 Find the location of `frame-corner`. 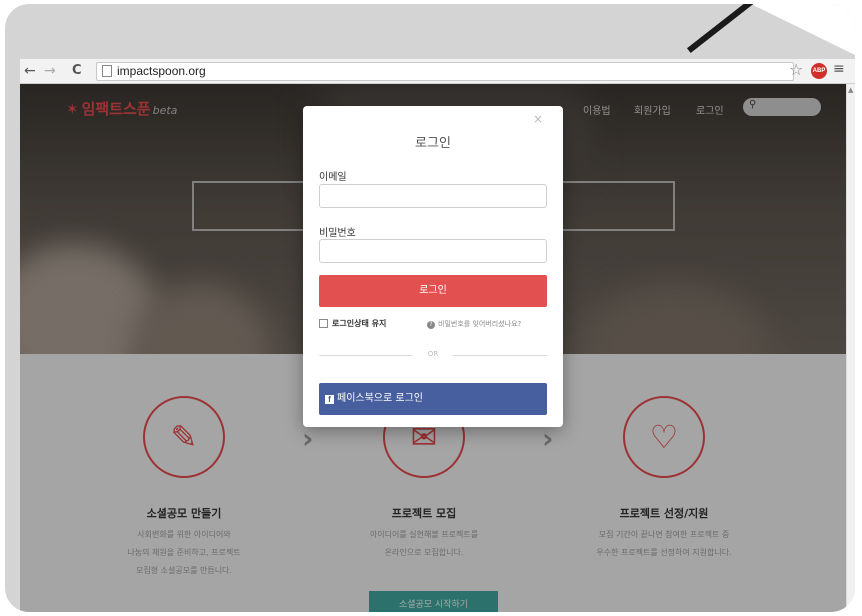

frame-corner is located at coordinates (801, 30).